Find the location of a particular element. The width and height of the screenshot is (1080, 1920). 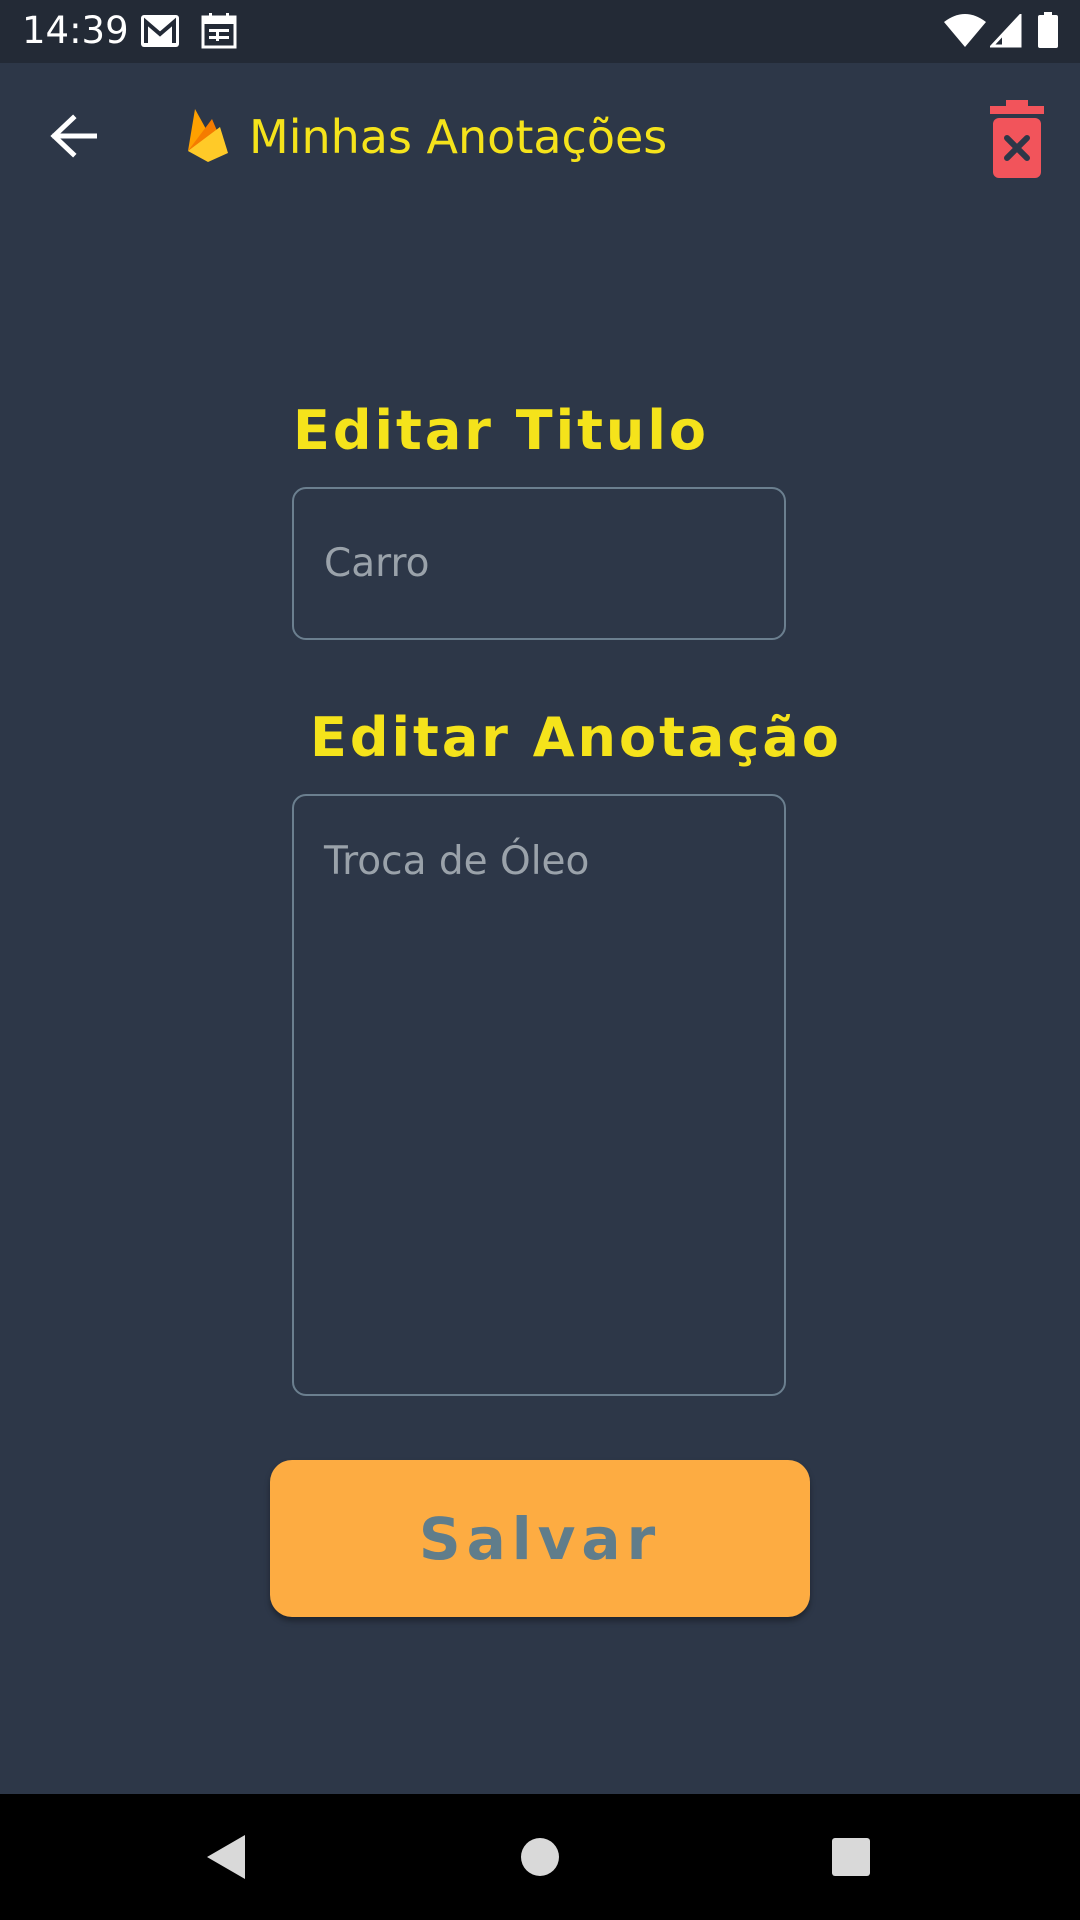

app-bar: Minhas Anotações is located at coordinates (540, 136).